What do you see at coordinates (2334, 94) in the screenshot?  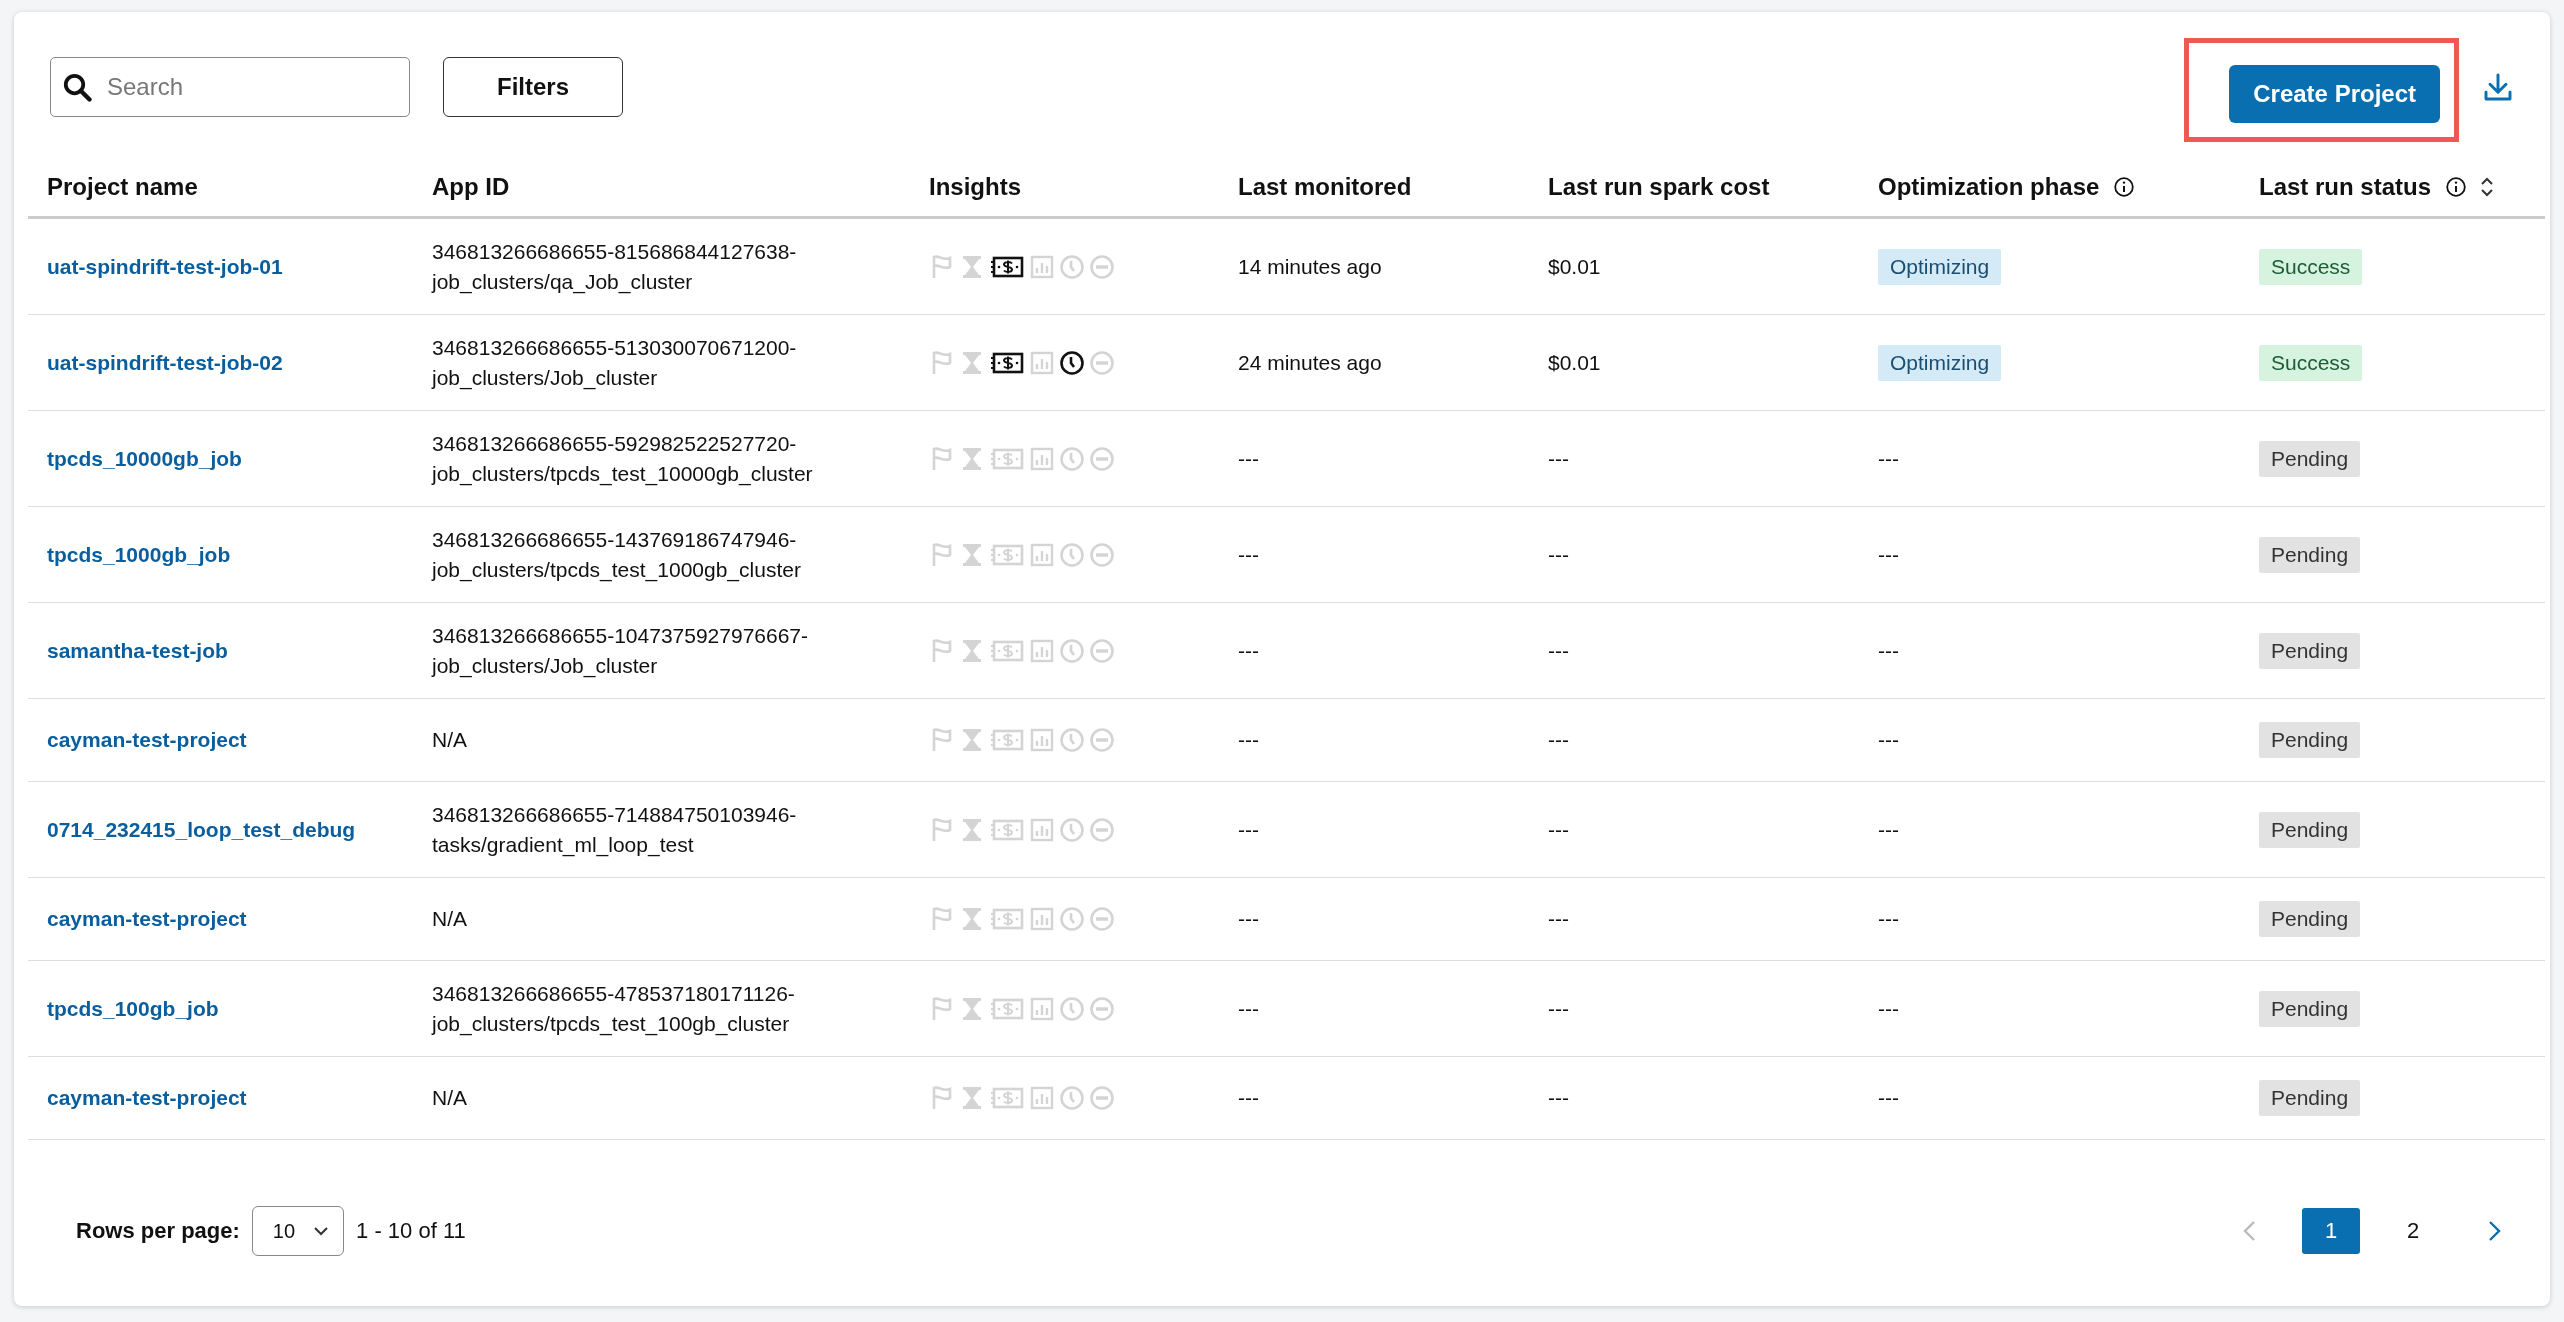 I see `create-project-button: Create Project` at bounding box center [2334, 94].